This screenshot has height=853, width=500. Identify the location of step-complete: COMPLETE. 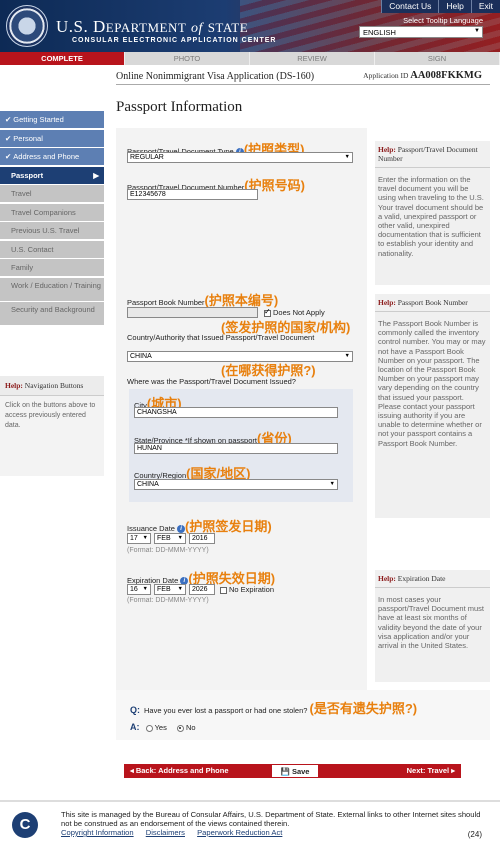
(62, 58).